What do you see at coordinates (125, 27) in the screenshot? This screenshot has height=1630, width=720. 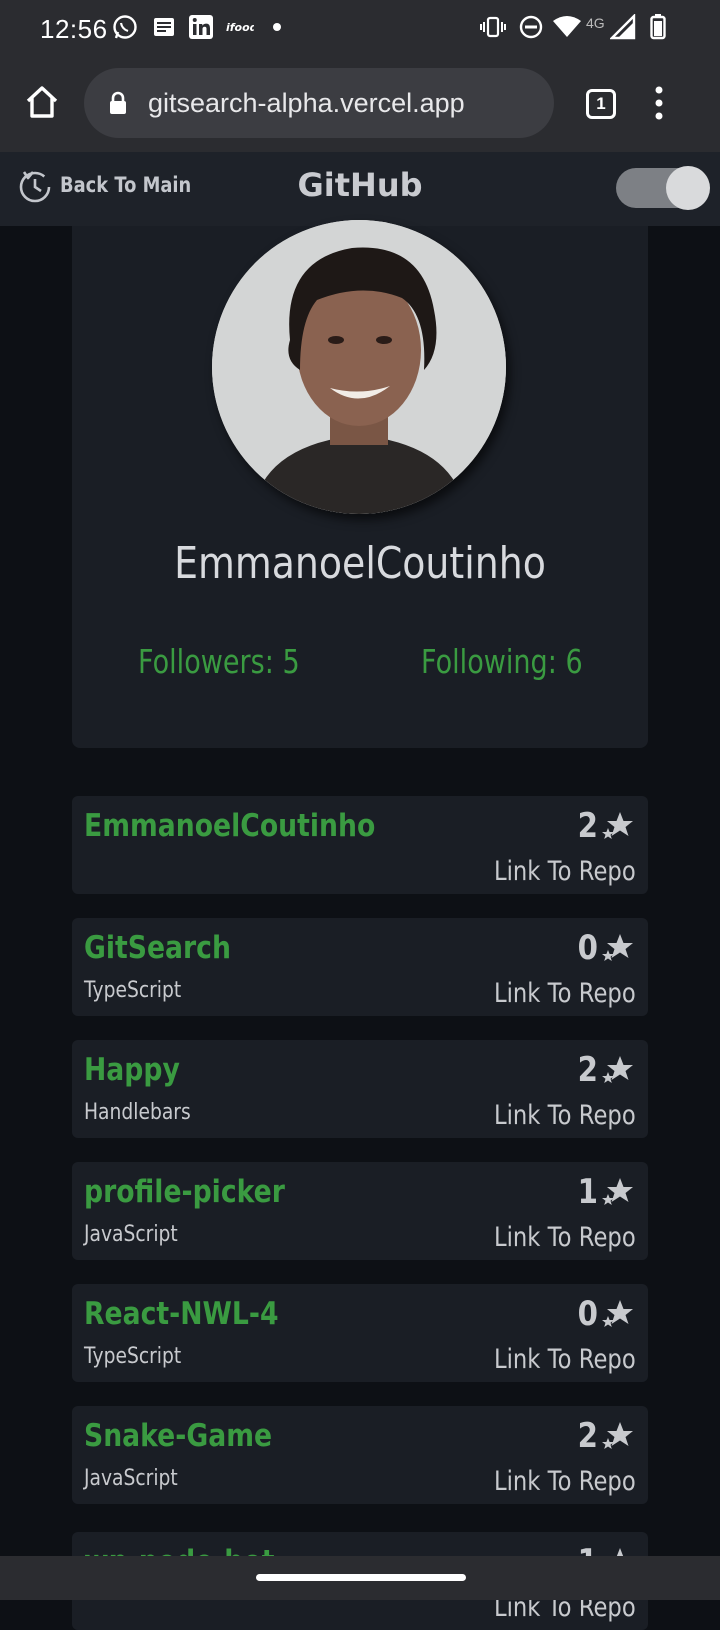 I see `whatsapp-icon` at bounding box center [125, 27].